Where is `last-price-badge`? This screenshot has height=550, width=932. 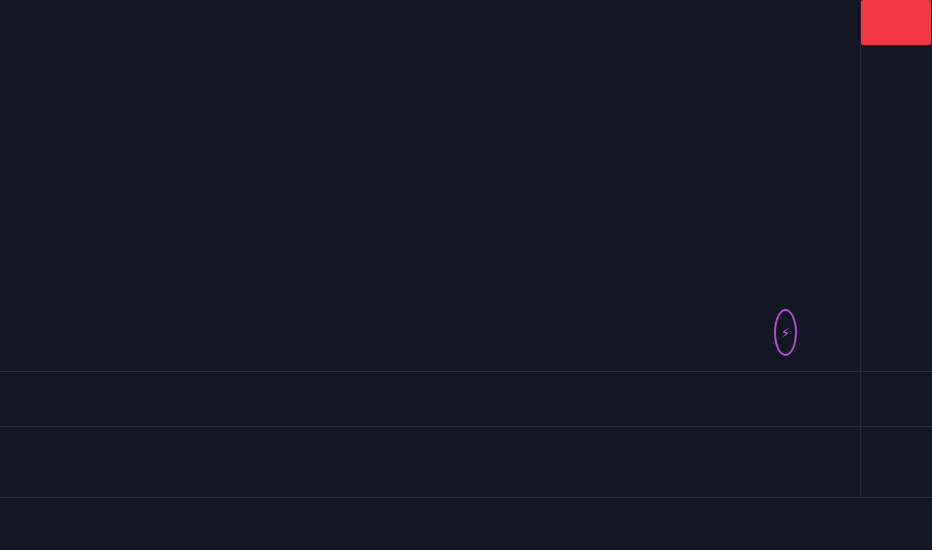 last-price-badge is located at coordinates (896, 22).